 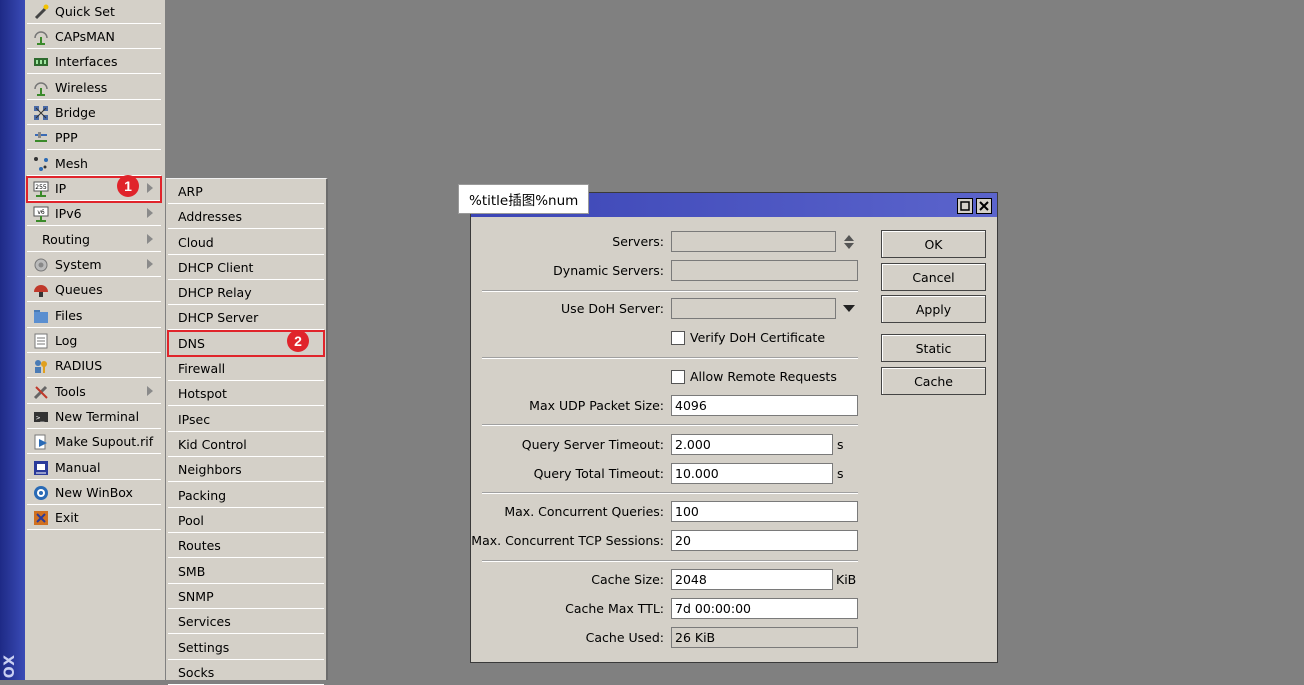 I want to click on supout-icon, so click(x=40, y=442).